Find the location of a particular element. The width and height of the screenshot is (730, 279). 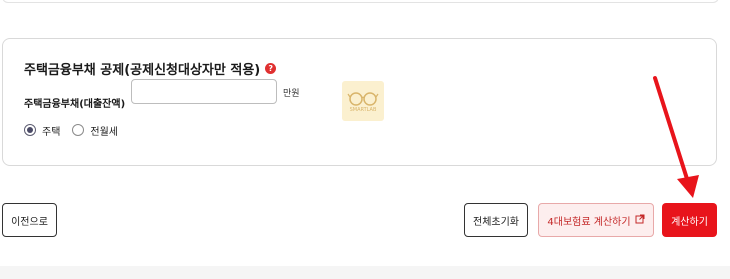

housing-debt-label: 주택금융부채(대출잔액) is located at coordinates (75, 104).